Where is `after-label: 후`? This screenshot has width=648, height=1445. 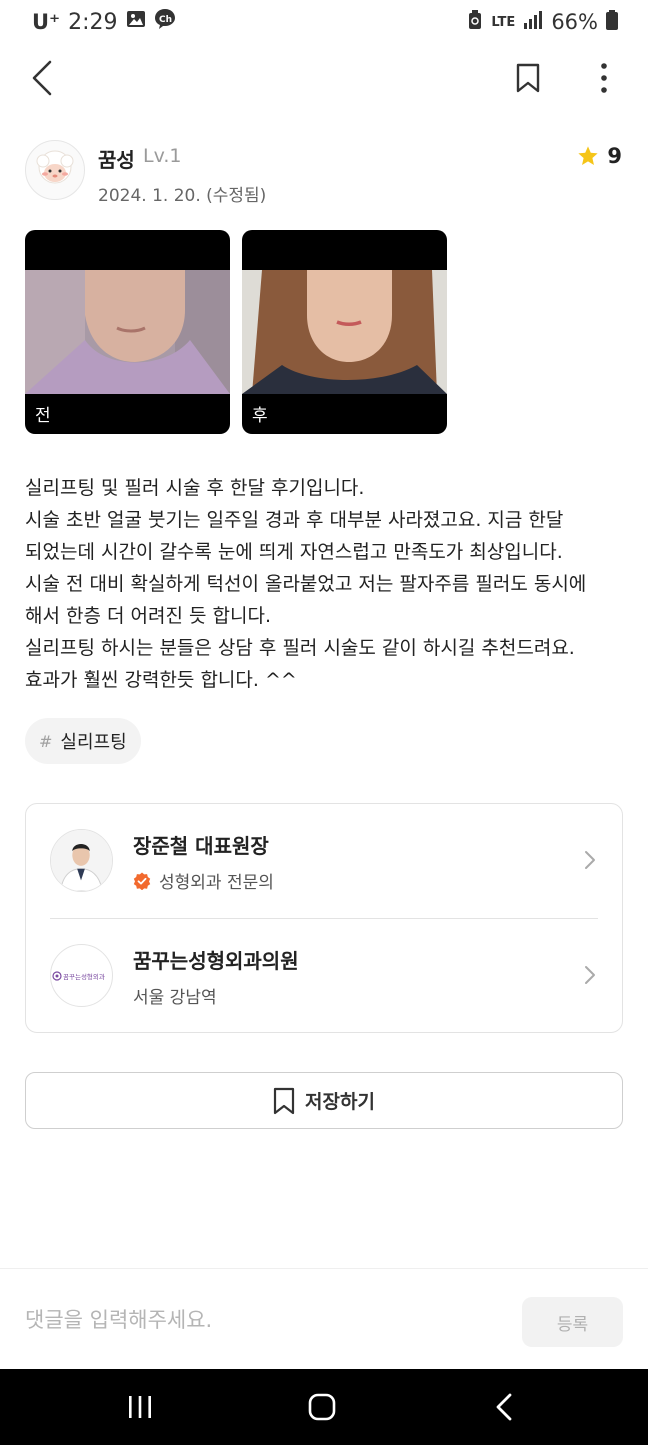 after-label: 후 is located at coordinates (260, 416).